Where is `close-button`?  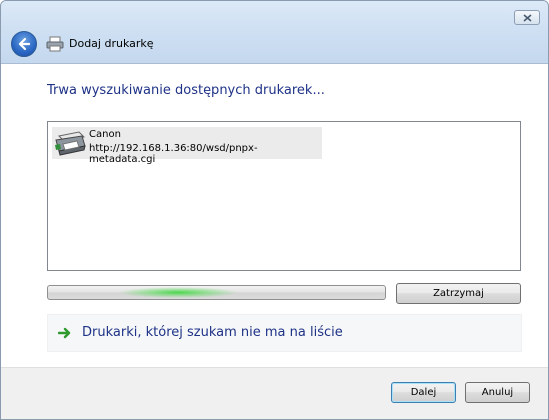
close-button is located at coordinates (527, 17).